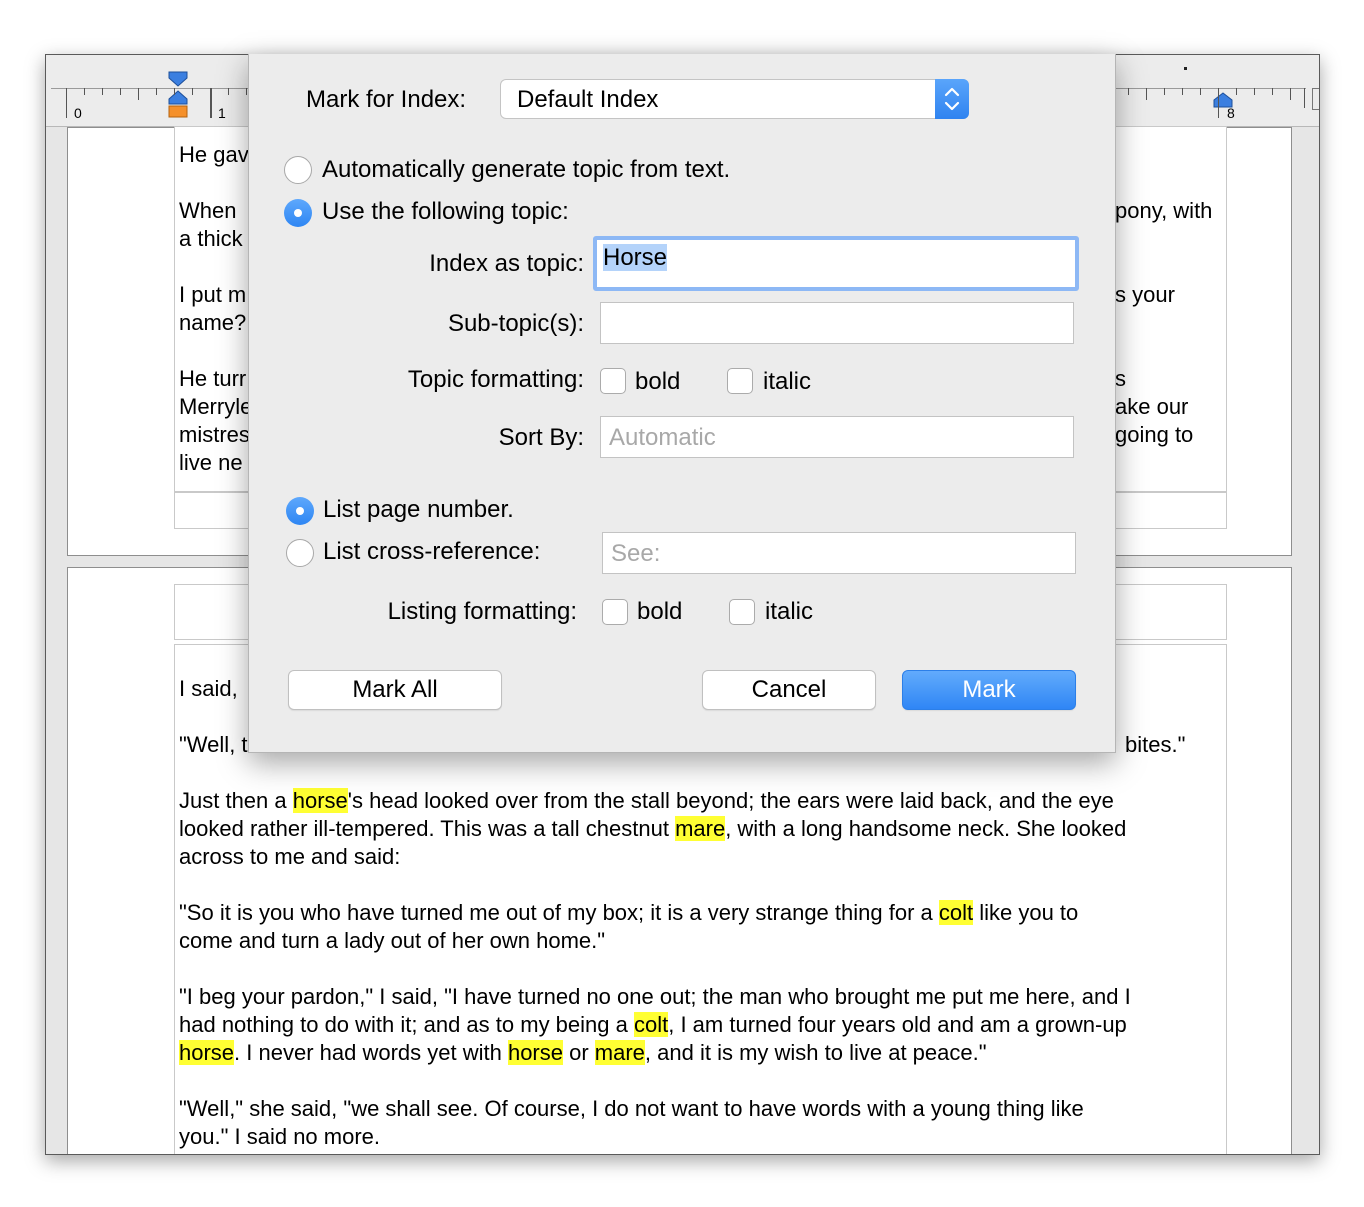 The image size is (1364, 1207). I want to click on text-line: across to me and said:, so click(290, 856).